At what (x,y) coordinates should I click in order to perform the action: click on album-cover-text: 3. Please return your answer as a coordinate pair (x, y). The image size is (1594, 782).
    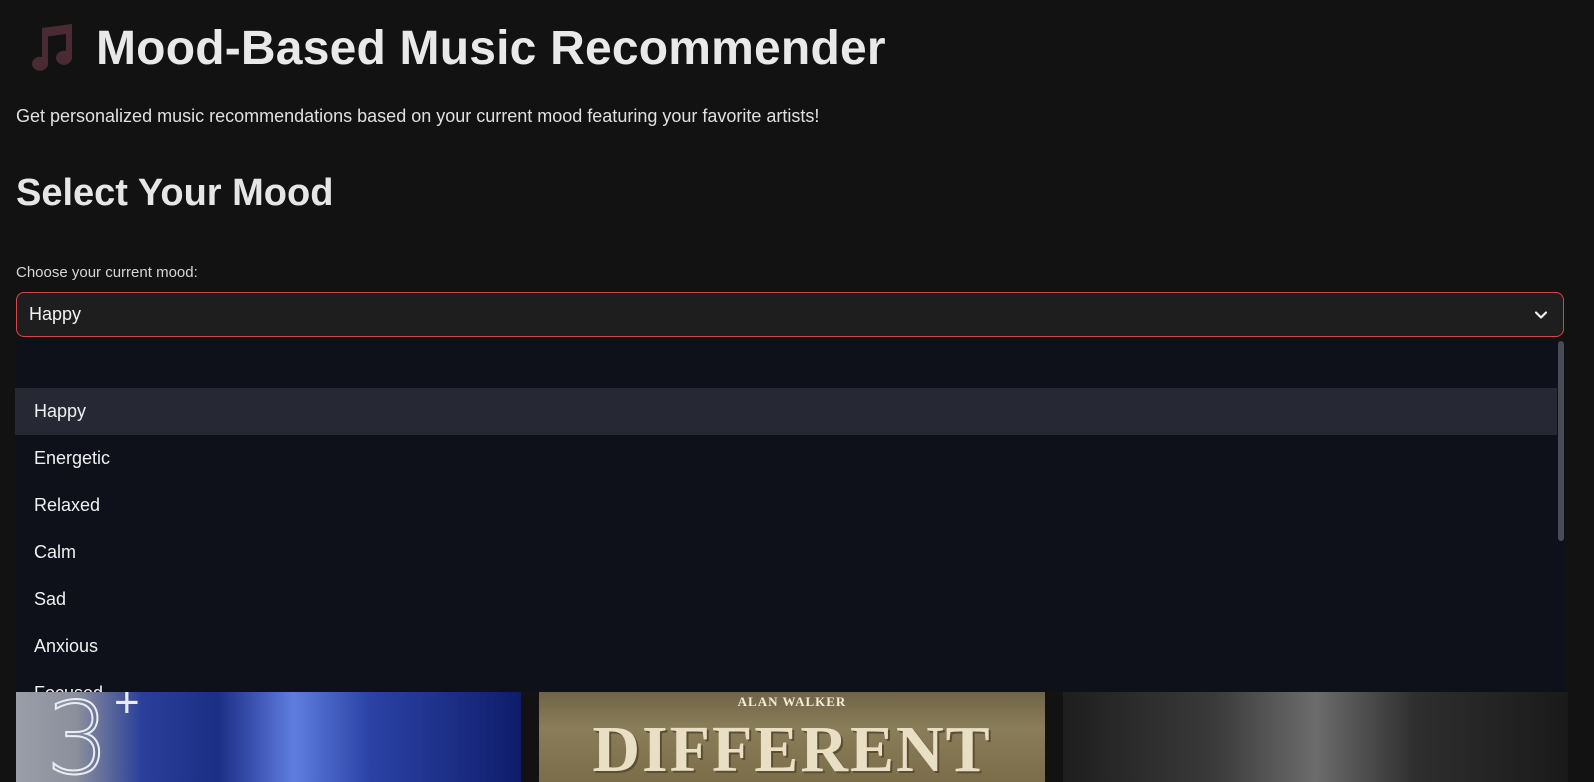
    Looking at the image, I should click on (78, 737).